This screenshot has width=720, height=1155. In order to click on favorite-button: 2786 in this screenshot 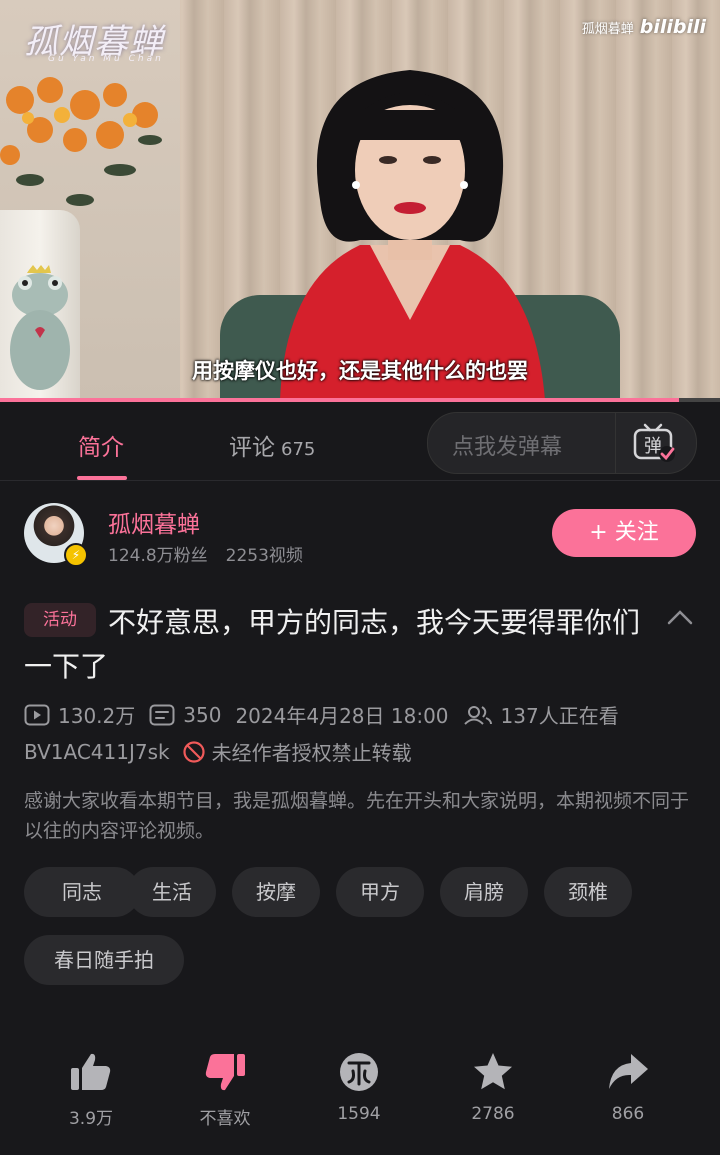, I will do `click(493, 1087)`.